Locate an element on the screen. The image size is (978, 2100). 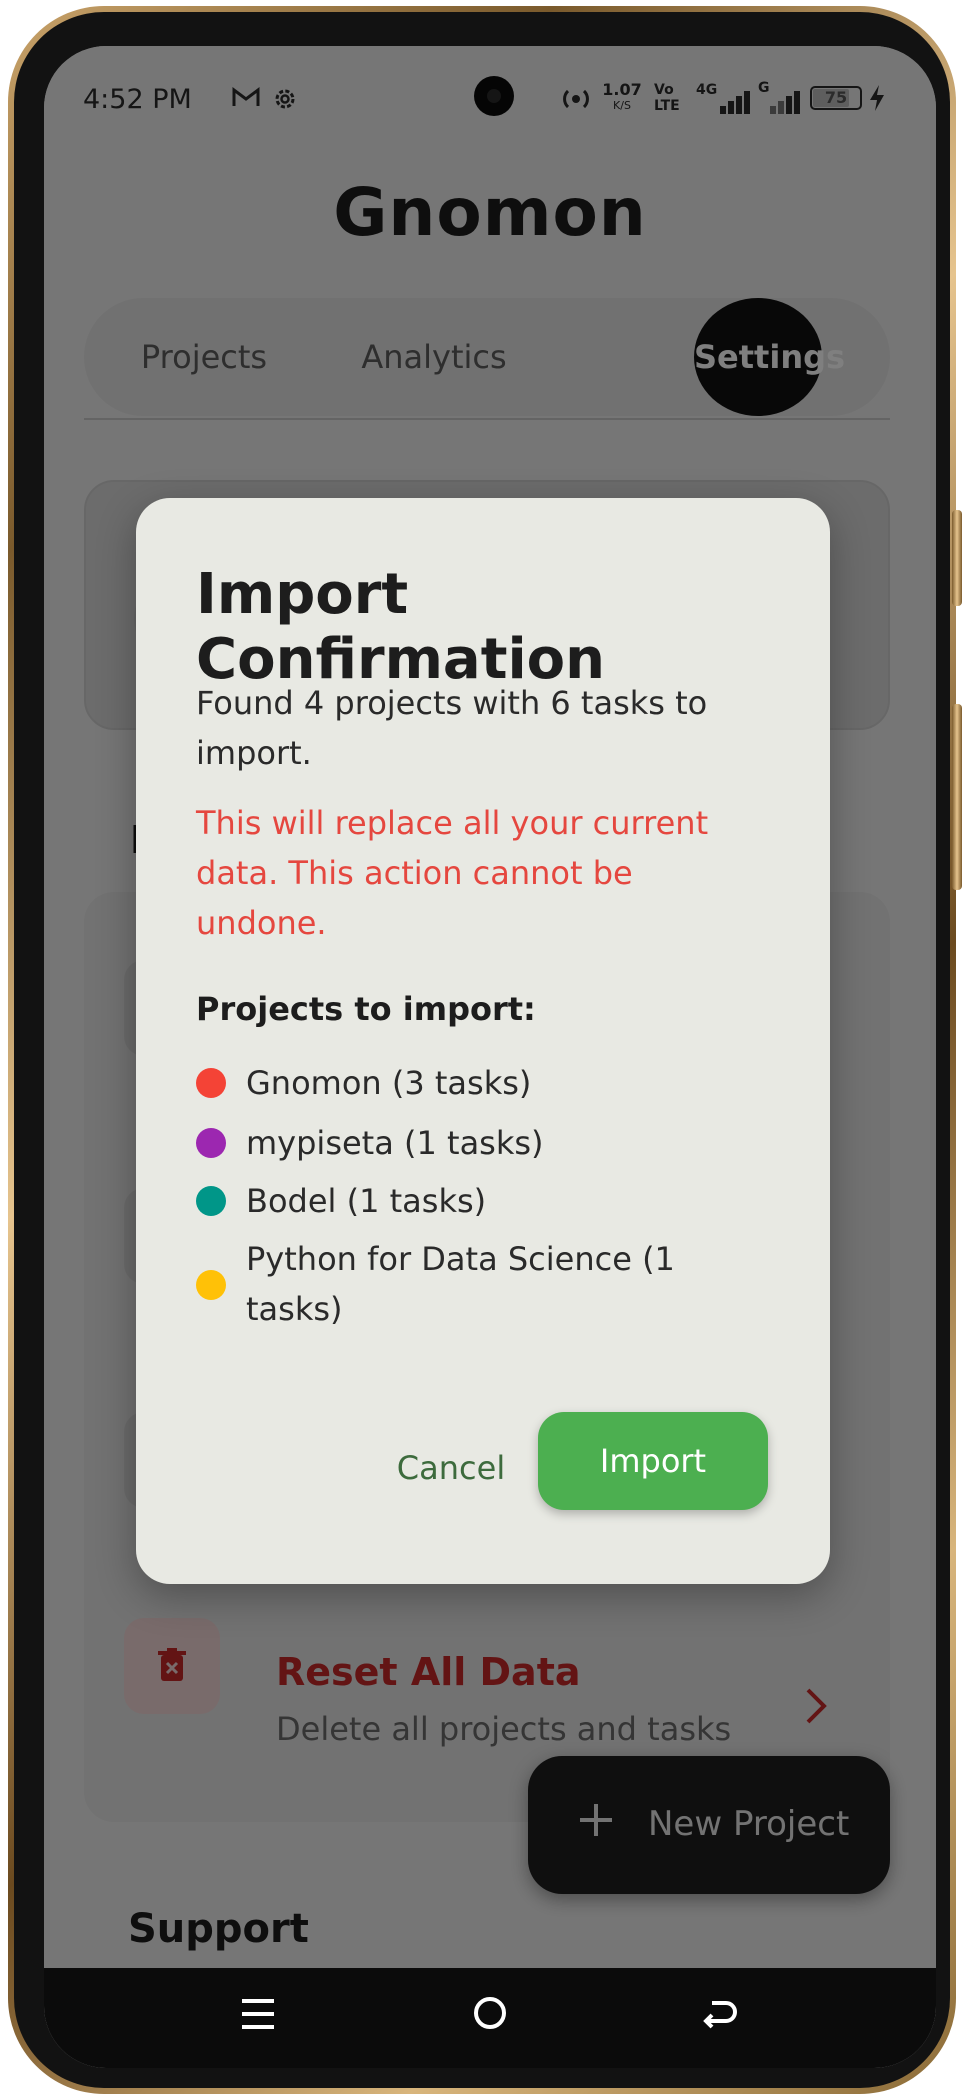
menu-icon is located at coordinates (258, 2018).